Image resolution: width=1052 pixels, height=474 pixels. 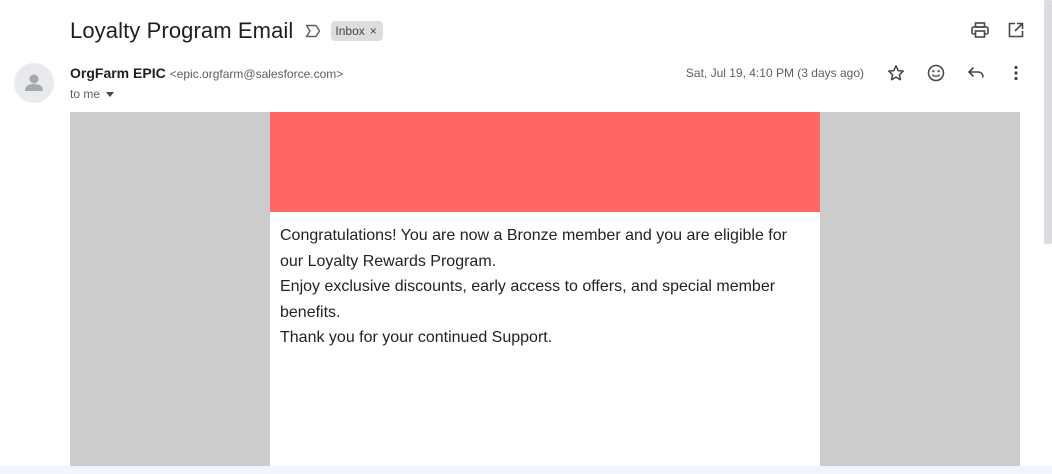 I want to click on print-icon, so click(x=980, y=30).